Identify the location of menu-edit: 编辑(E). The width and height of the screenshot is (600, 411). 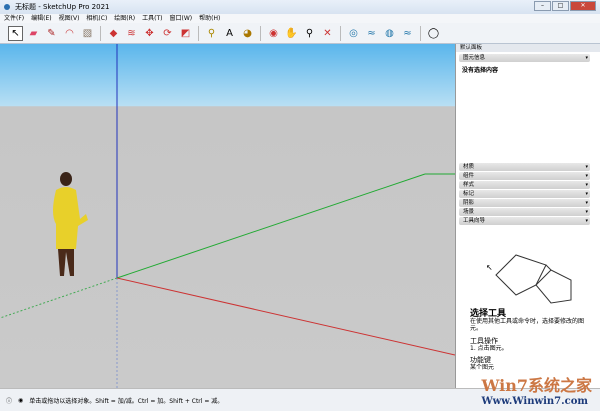
(41, 18).